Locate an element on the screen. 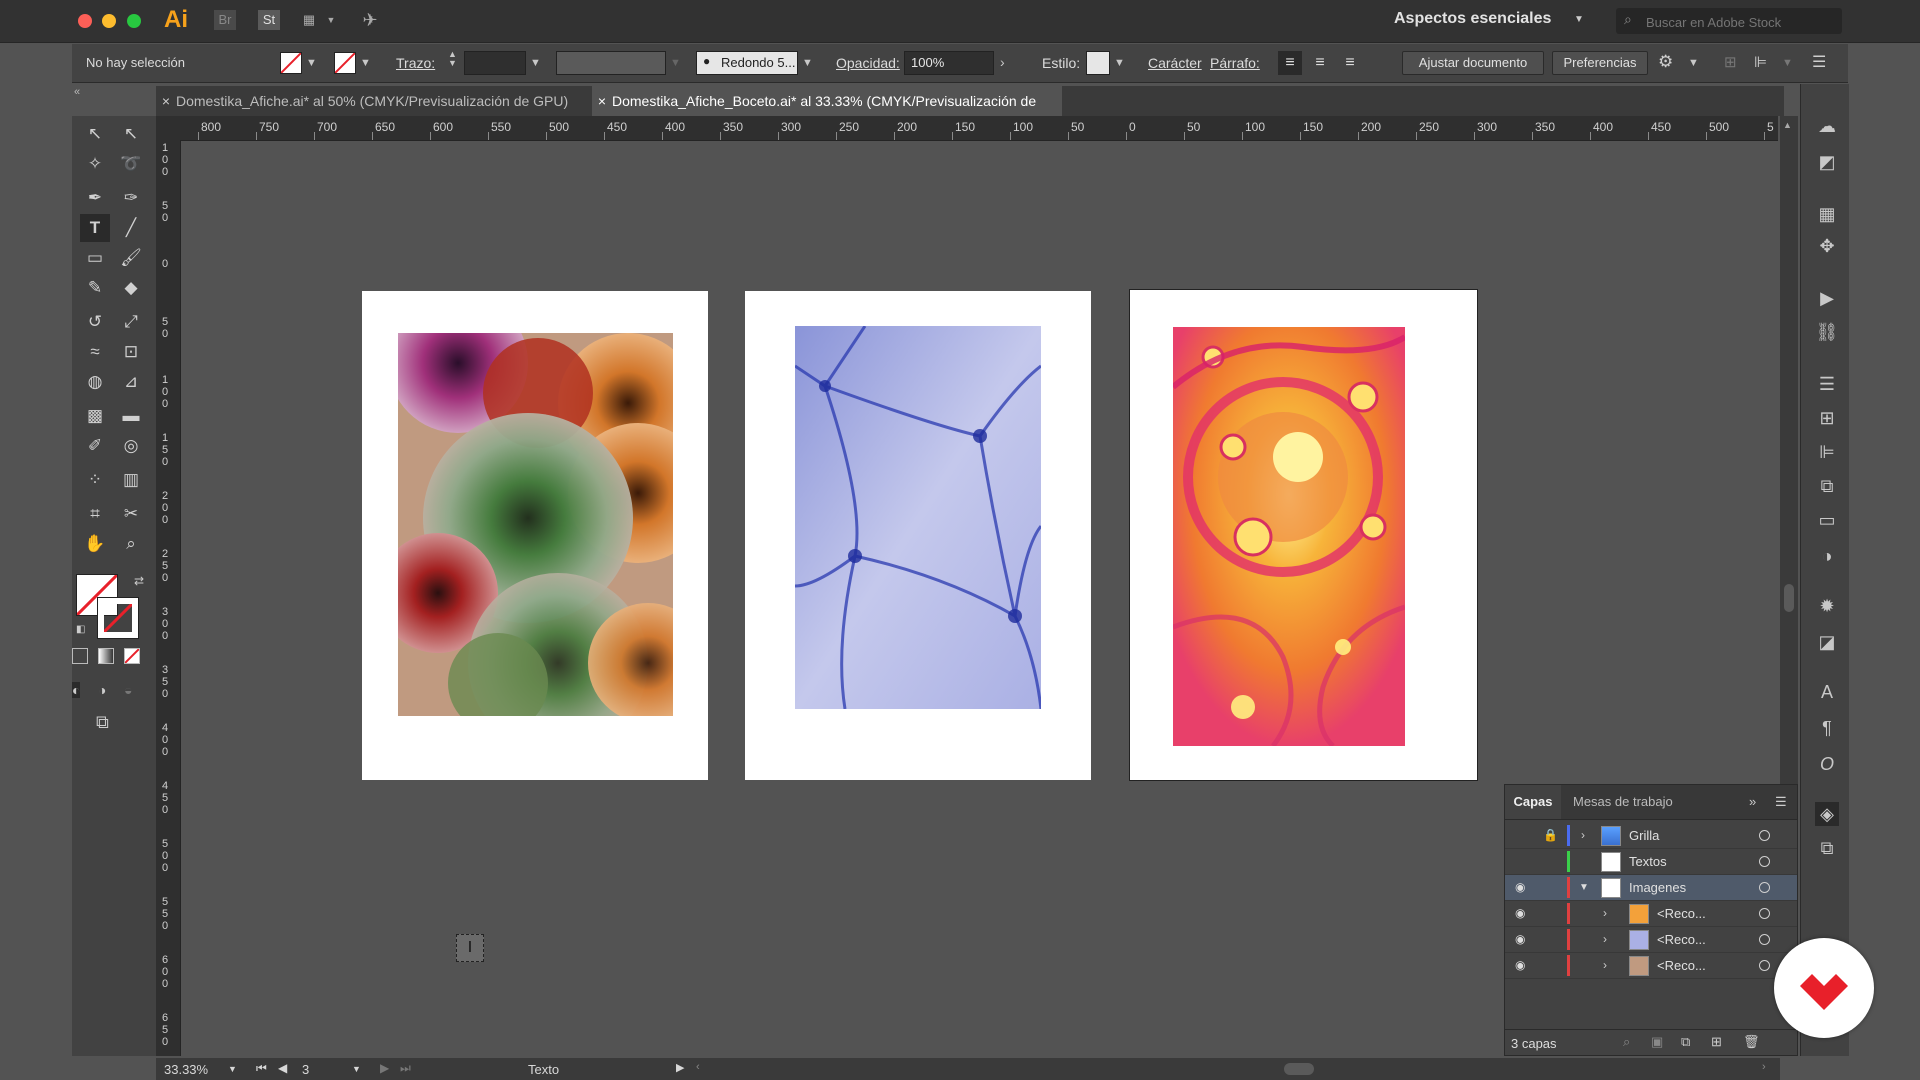  default-colors-icon: ◧ is located at coordinates (80, 629).